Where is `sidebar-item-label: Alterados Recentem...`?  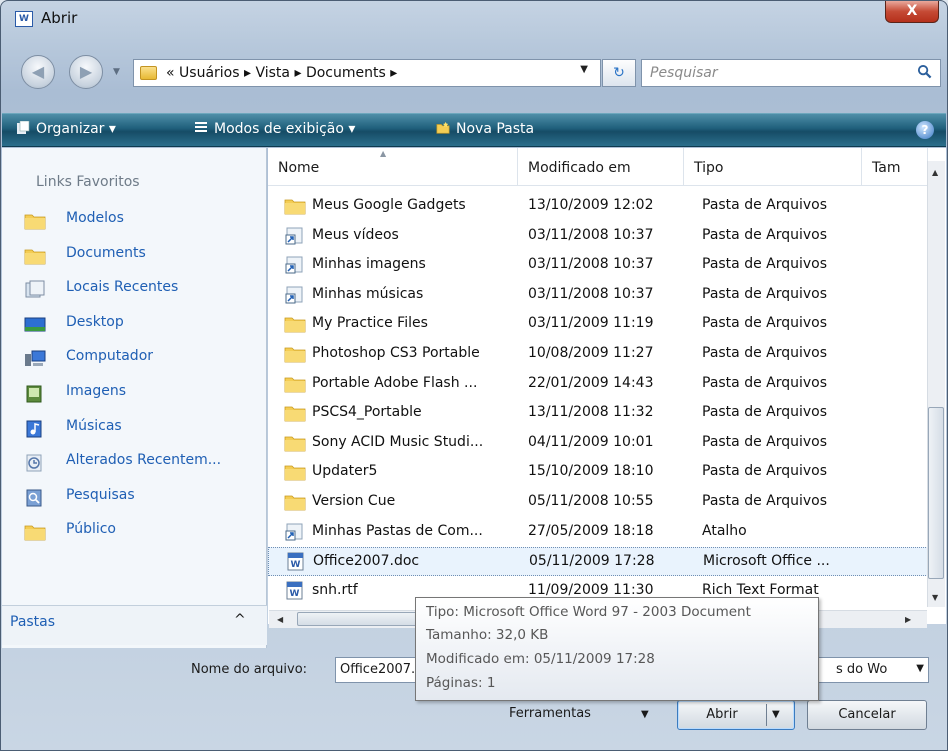 sidebar-item-label: Alterados Recentem... is located at coordinates (144, 460).